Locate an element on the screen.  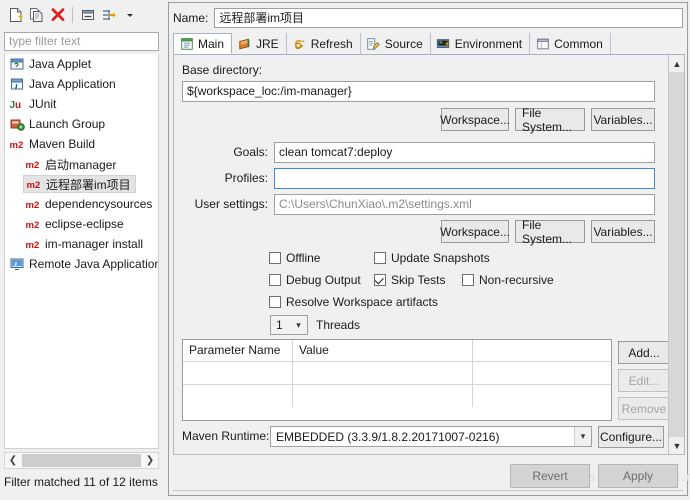
tree-item-9: m2 im-manager install is located at coordinates (81, 244).